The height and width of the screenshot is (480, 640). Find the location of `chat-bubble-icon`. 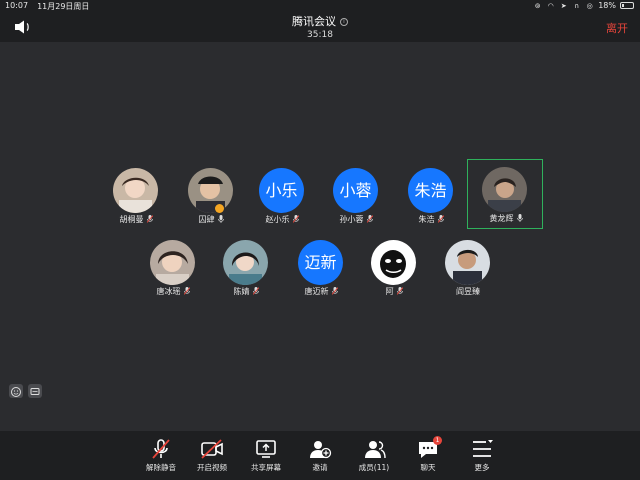

chat-bubble-icon is located at coordinates (35, 391).